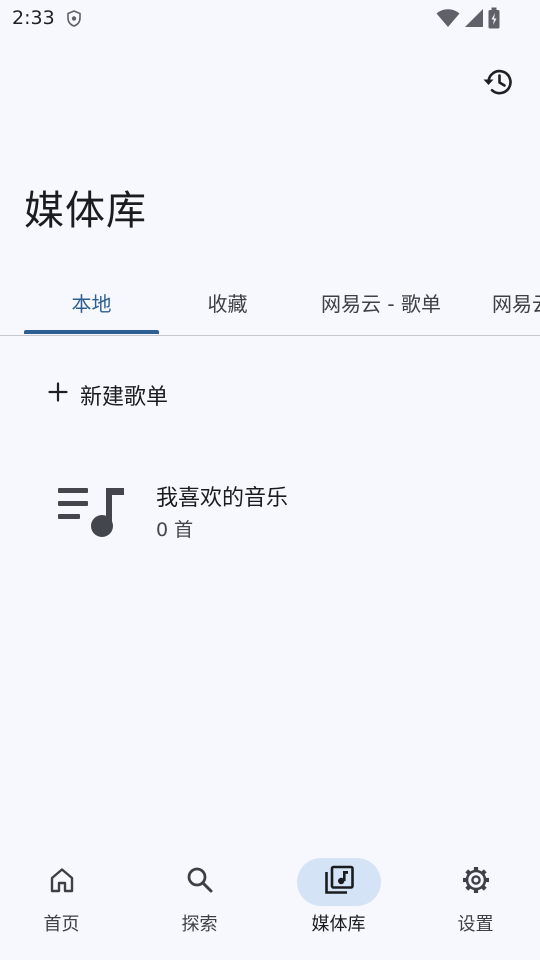  I want to click on tab-bar: 本地 收藏 网易云 - 歌单 网易云, so click(270, 304).